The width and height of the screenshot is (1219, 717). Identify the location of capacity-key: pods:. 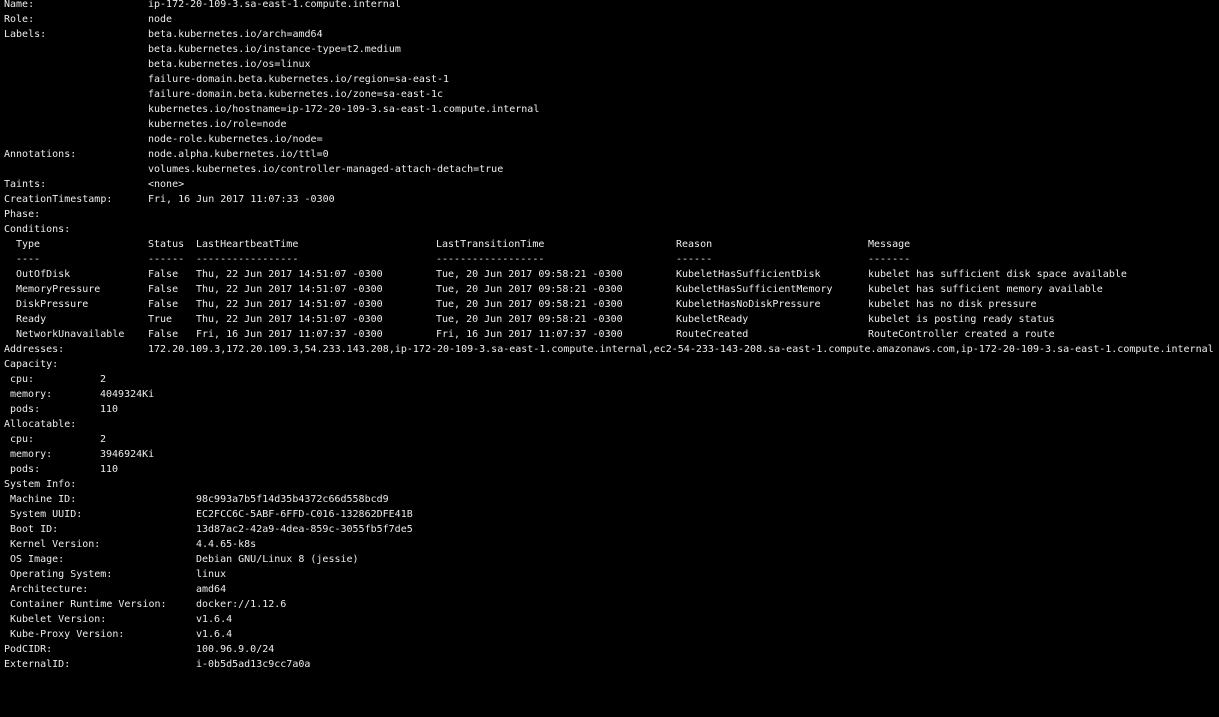
(25, 409).